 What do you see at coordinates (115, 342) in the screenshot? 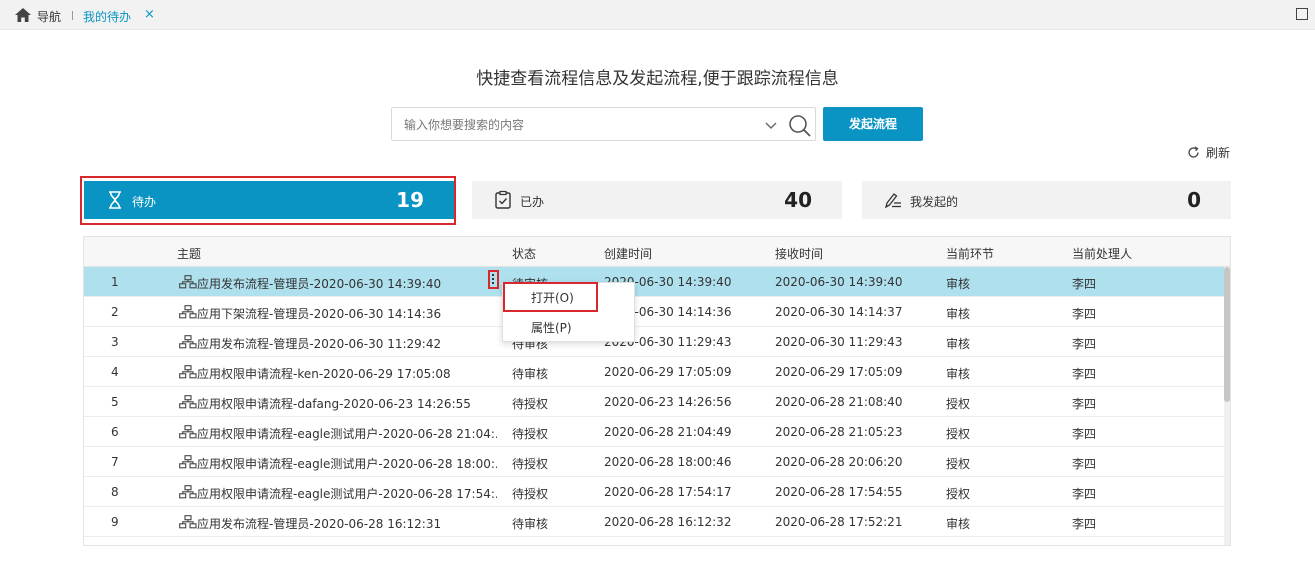
I see `row-number: 3` at bounding box center [115, 342].